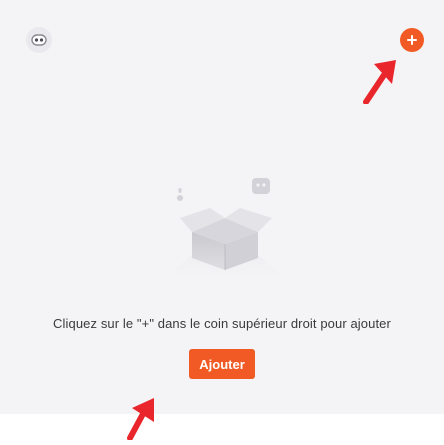 Image resolution: width=444 pixels, height=445 pixels. What do you see at coordinates (225, 233) in the screenshot?
I see `empty-box-icon` at bounding box center [225, 233].